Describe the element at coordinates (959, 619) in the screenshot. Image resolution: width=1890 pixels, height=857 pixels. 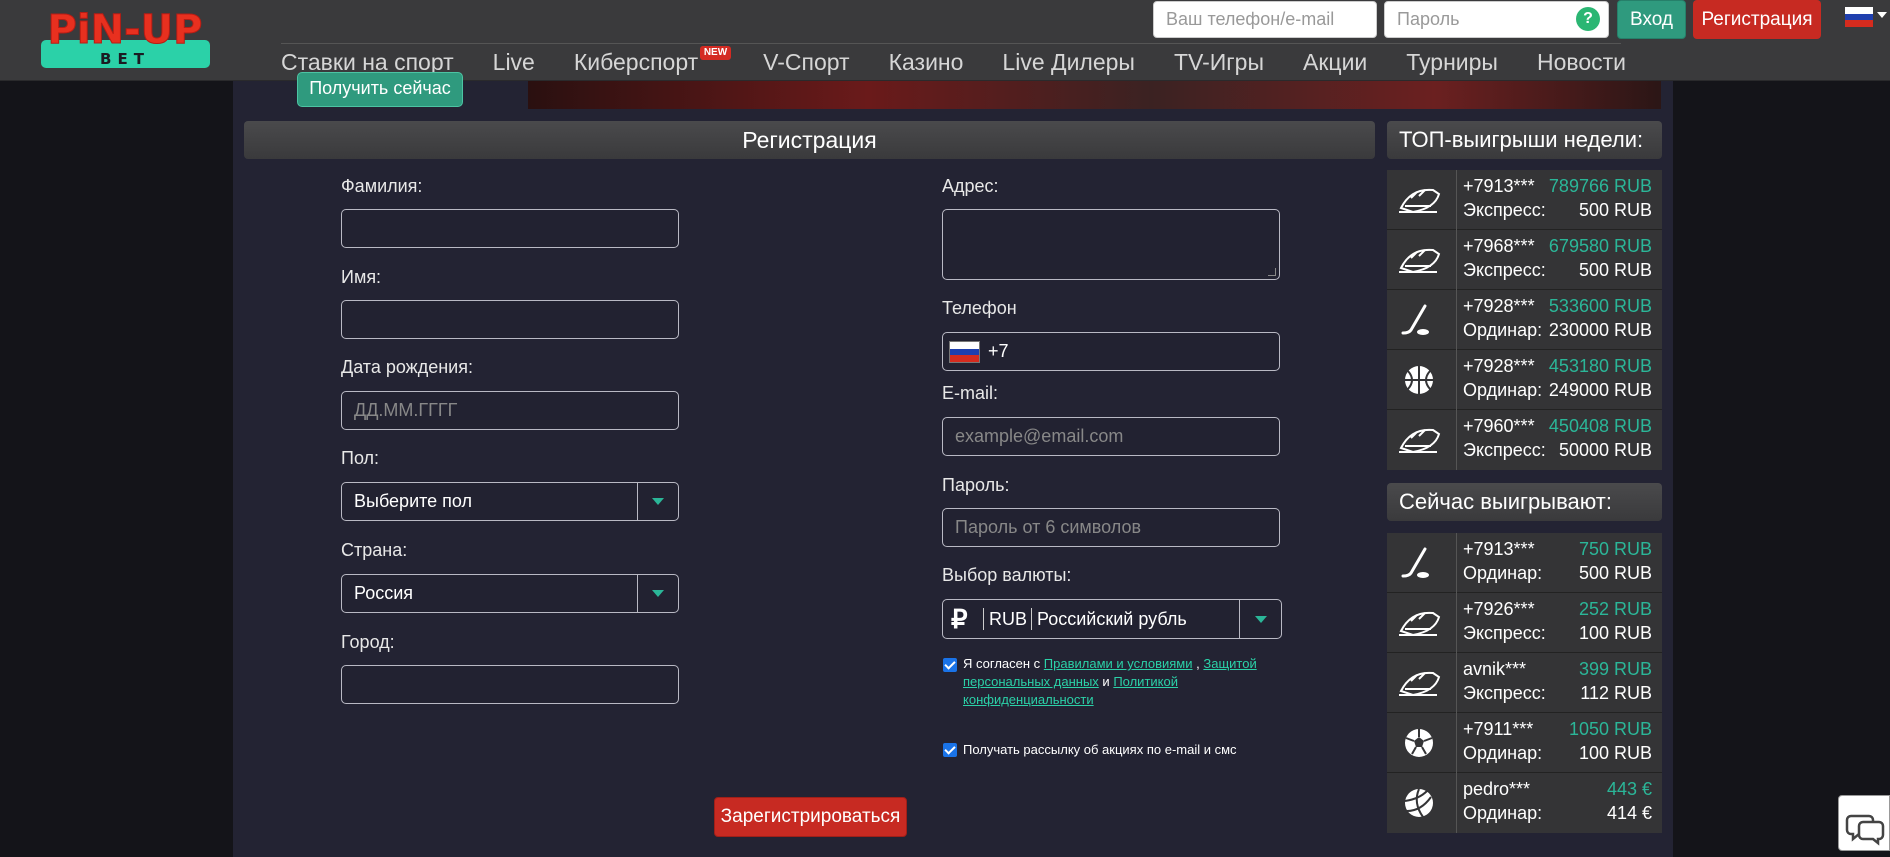
I see `ruble-icon: ₽` at that location.